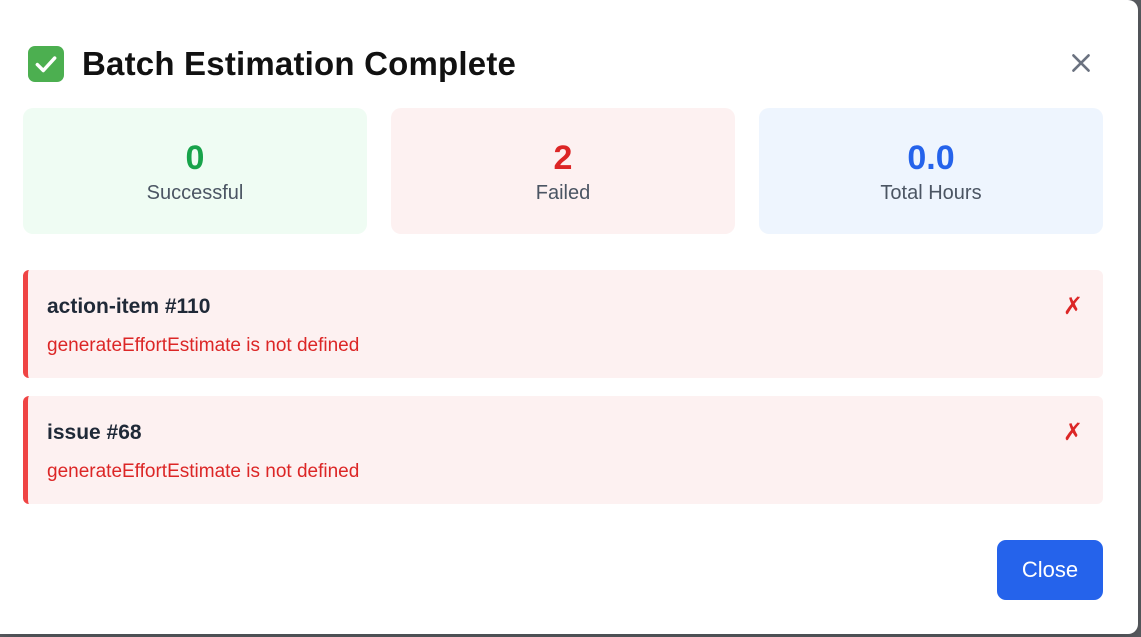 This screenshot has height=637, width=1141. I want to click on result-title: action-item #110, so click(129, 306).